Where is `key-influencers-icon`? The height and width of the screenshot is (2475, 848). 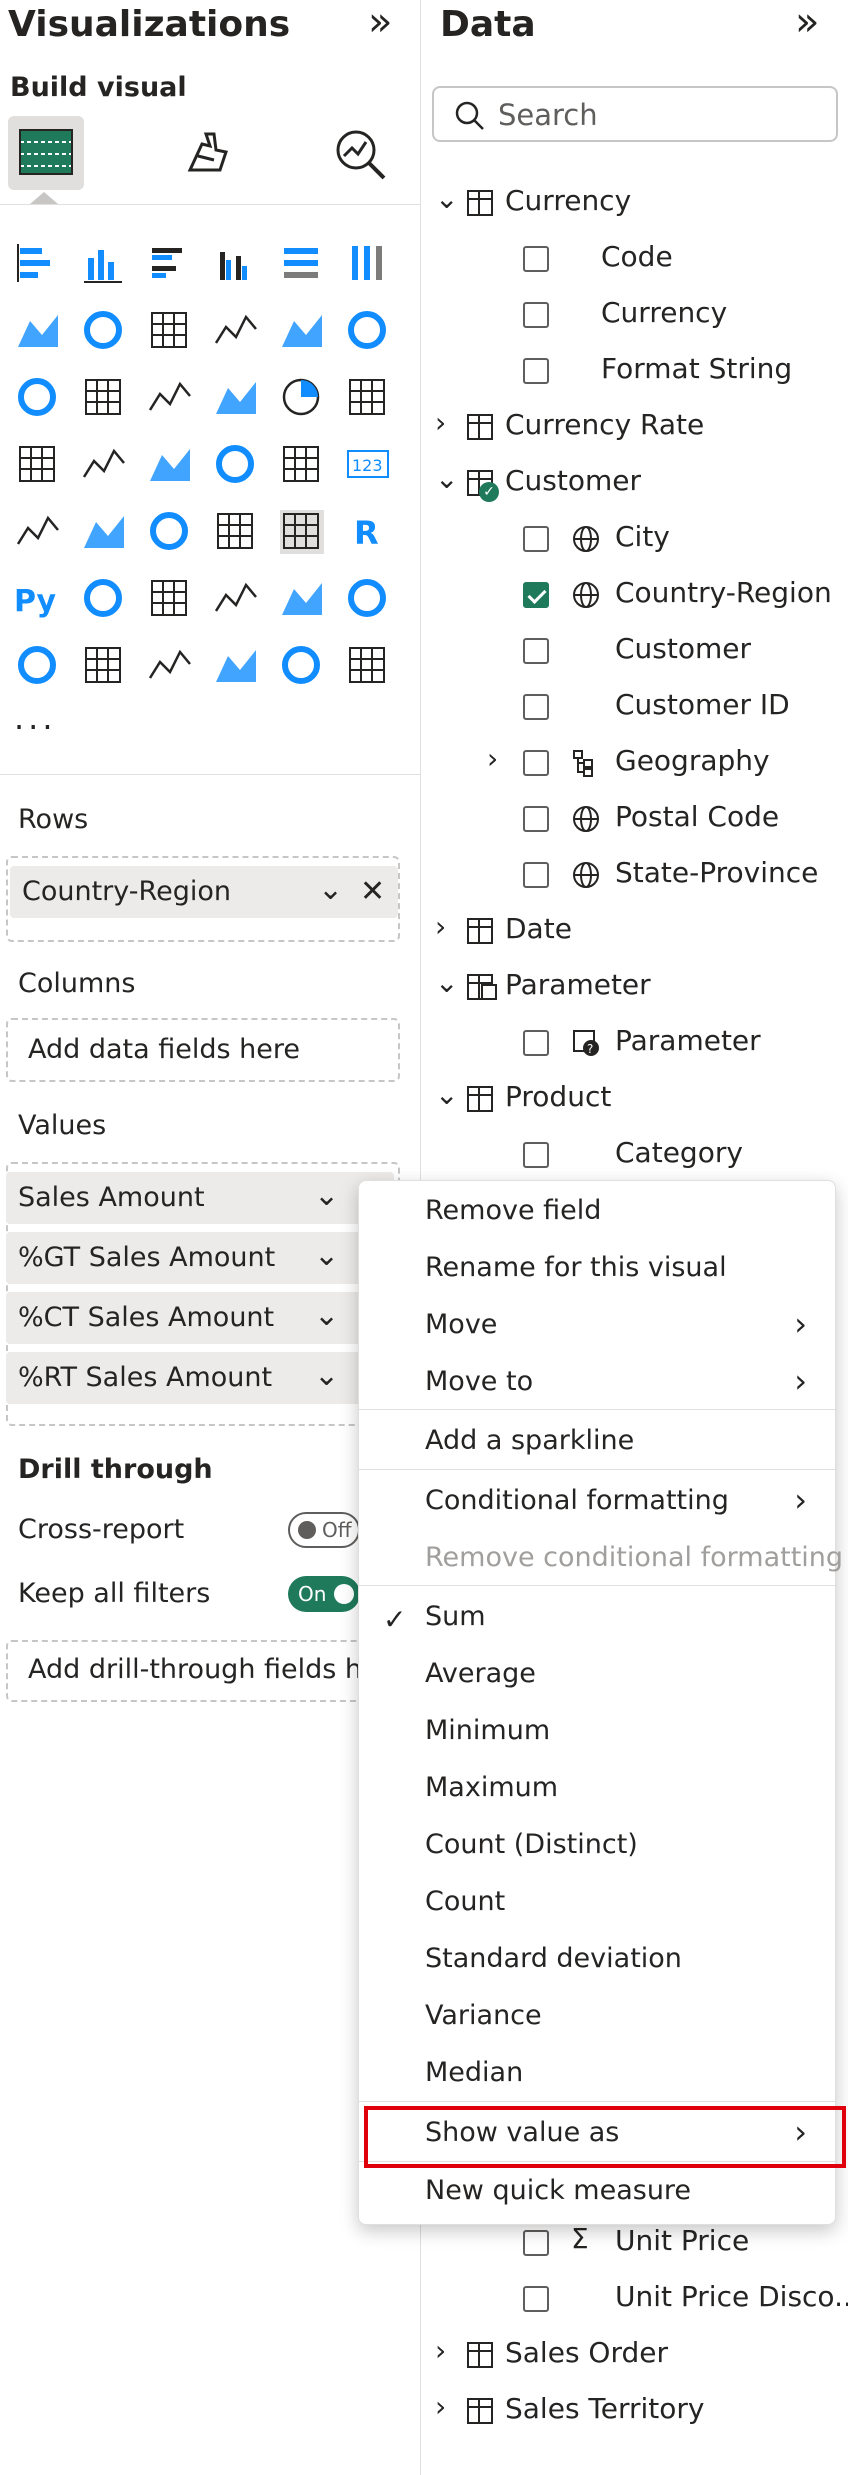 key-influencers-icon is located at coordinates (104, 599).